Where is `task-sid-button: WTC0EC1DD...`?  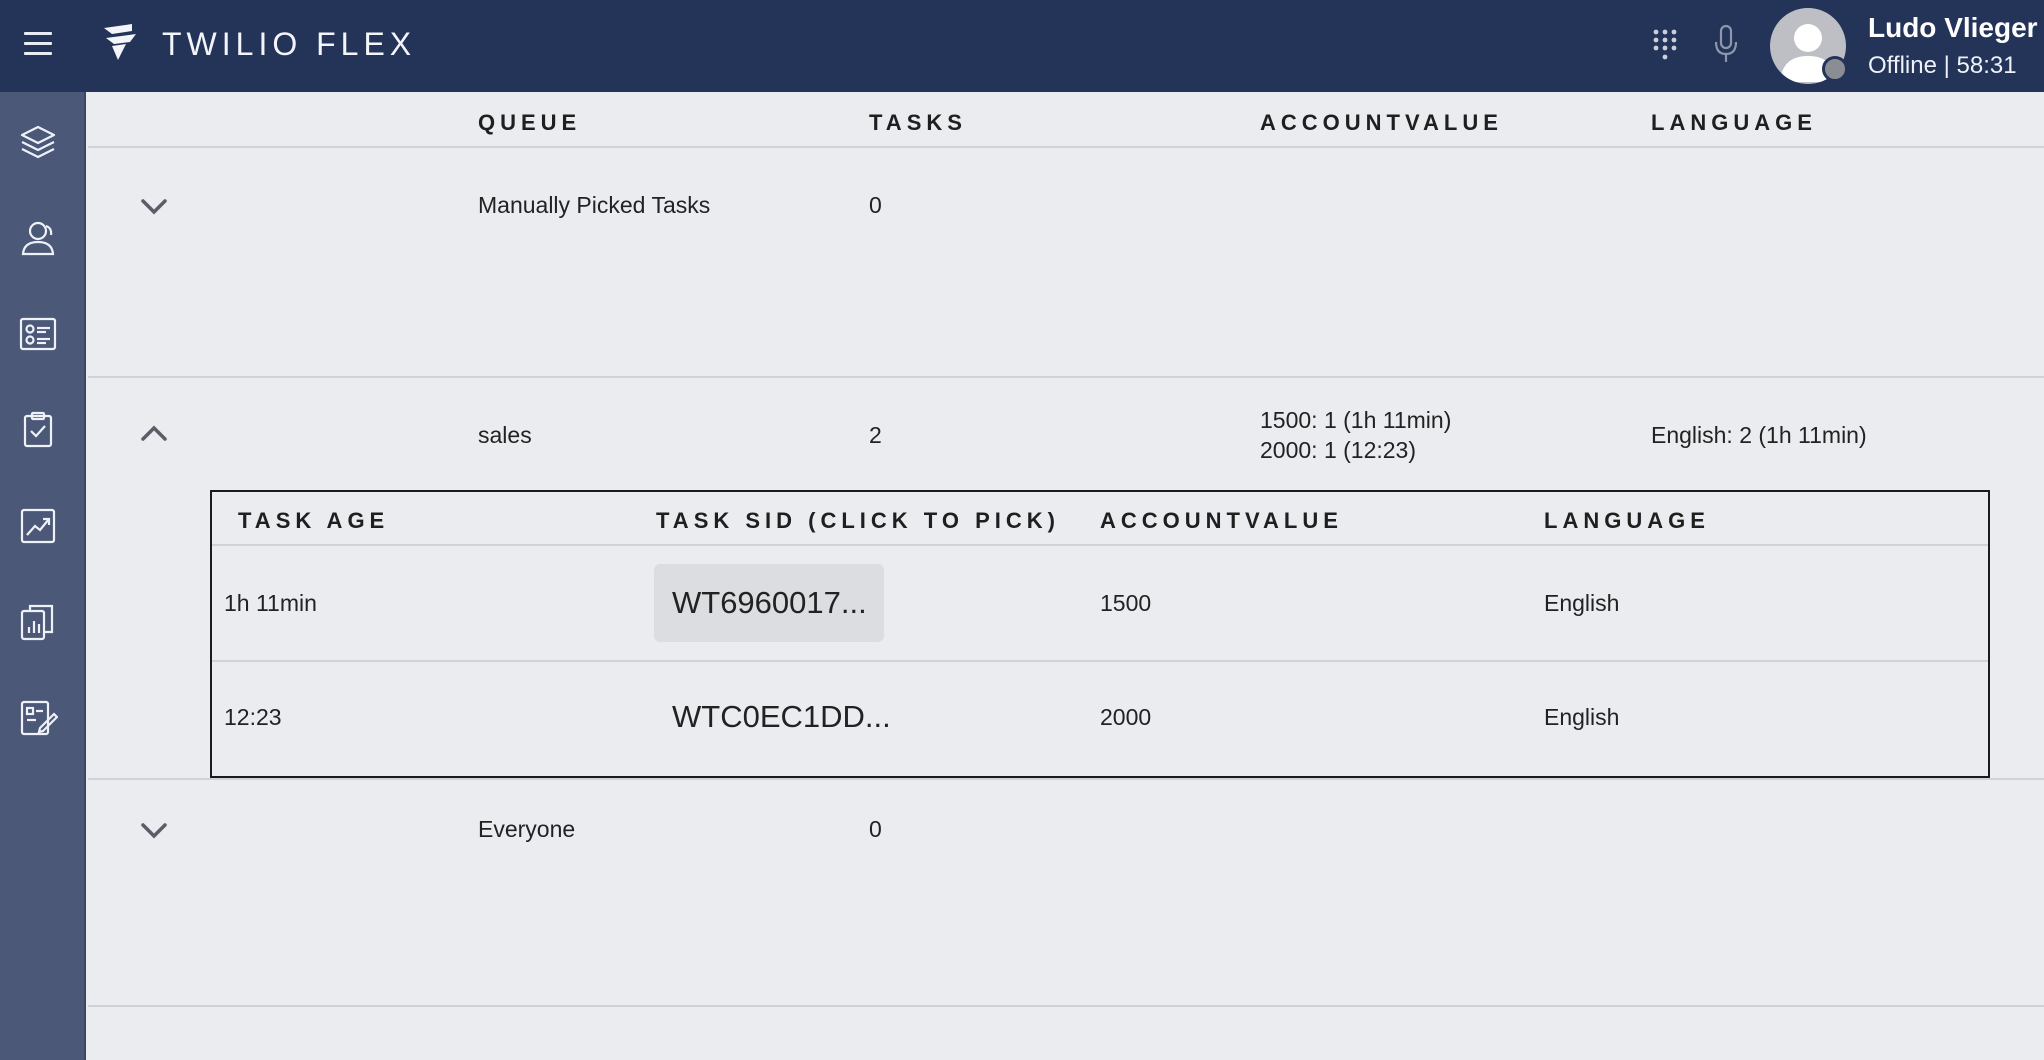
task-sid-button: WTC0EC1DD... is located at coordinates (772, 717).